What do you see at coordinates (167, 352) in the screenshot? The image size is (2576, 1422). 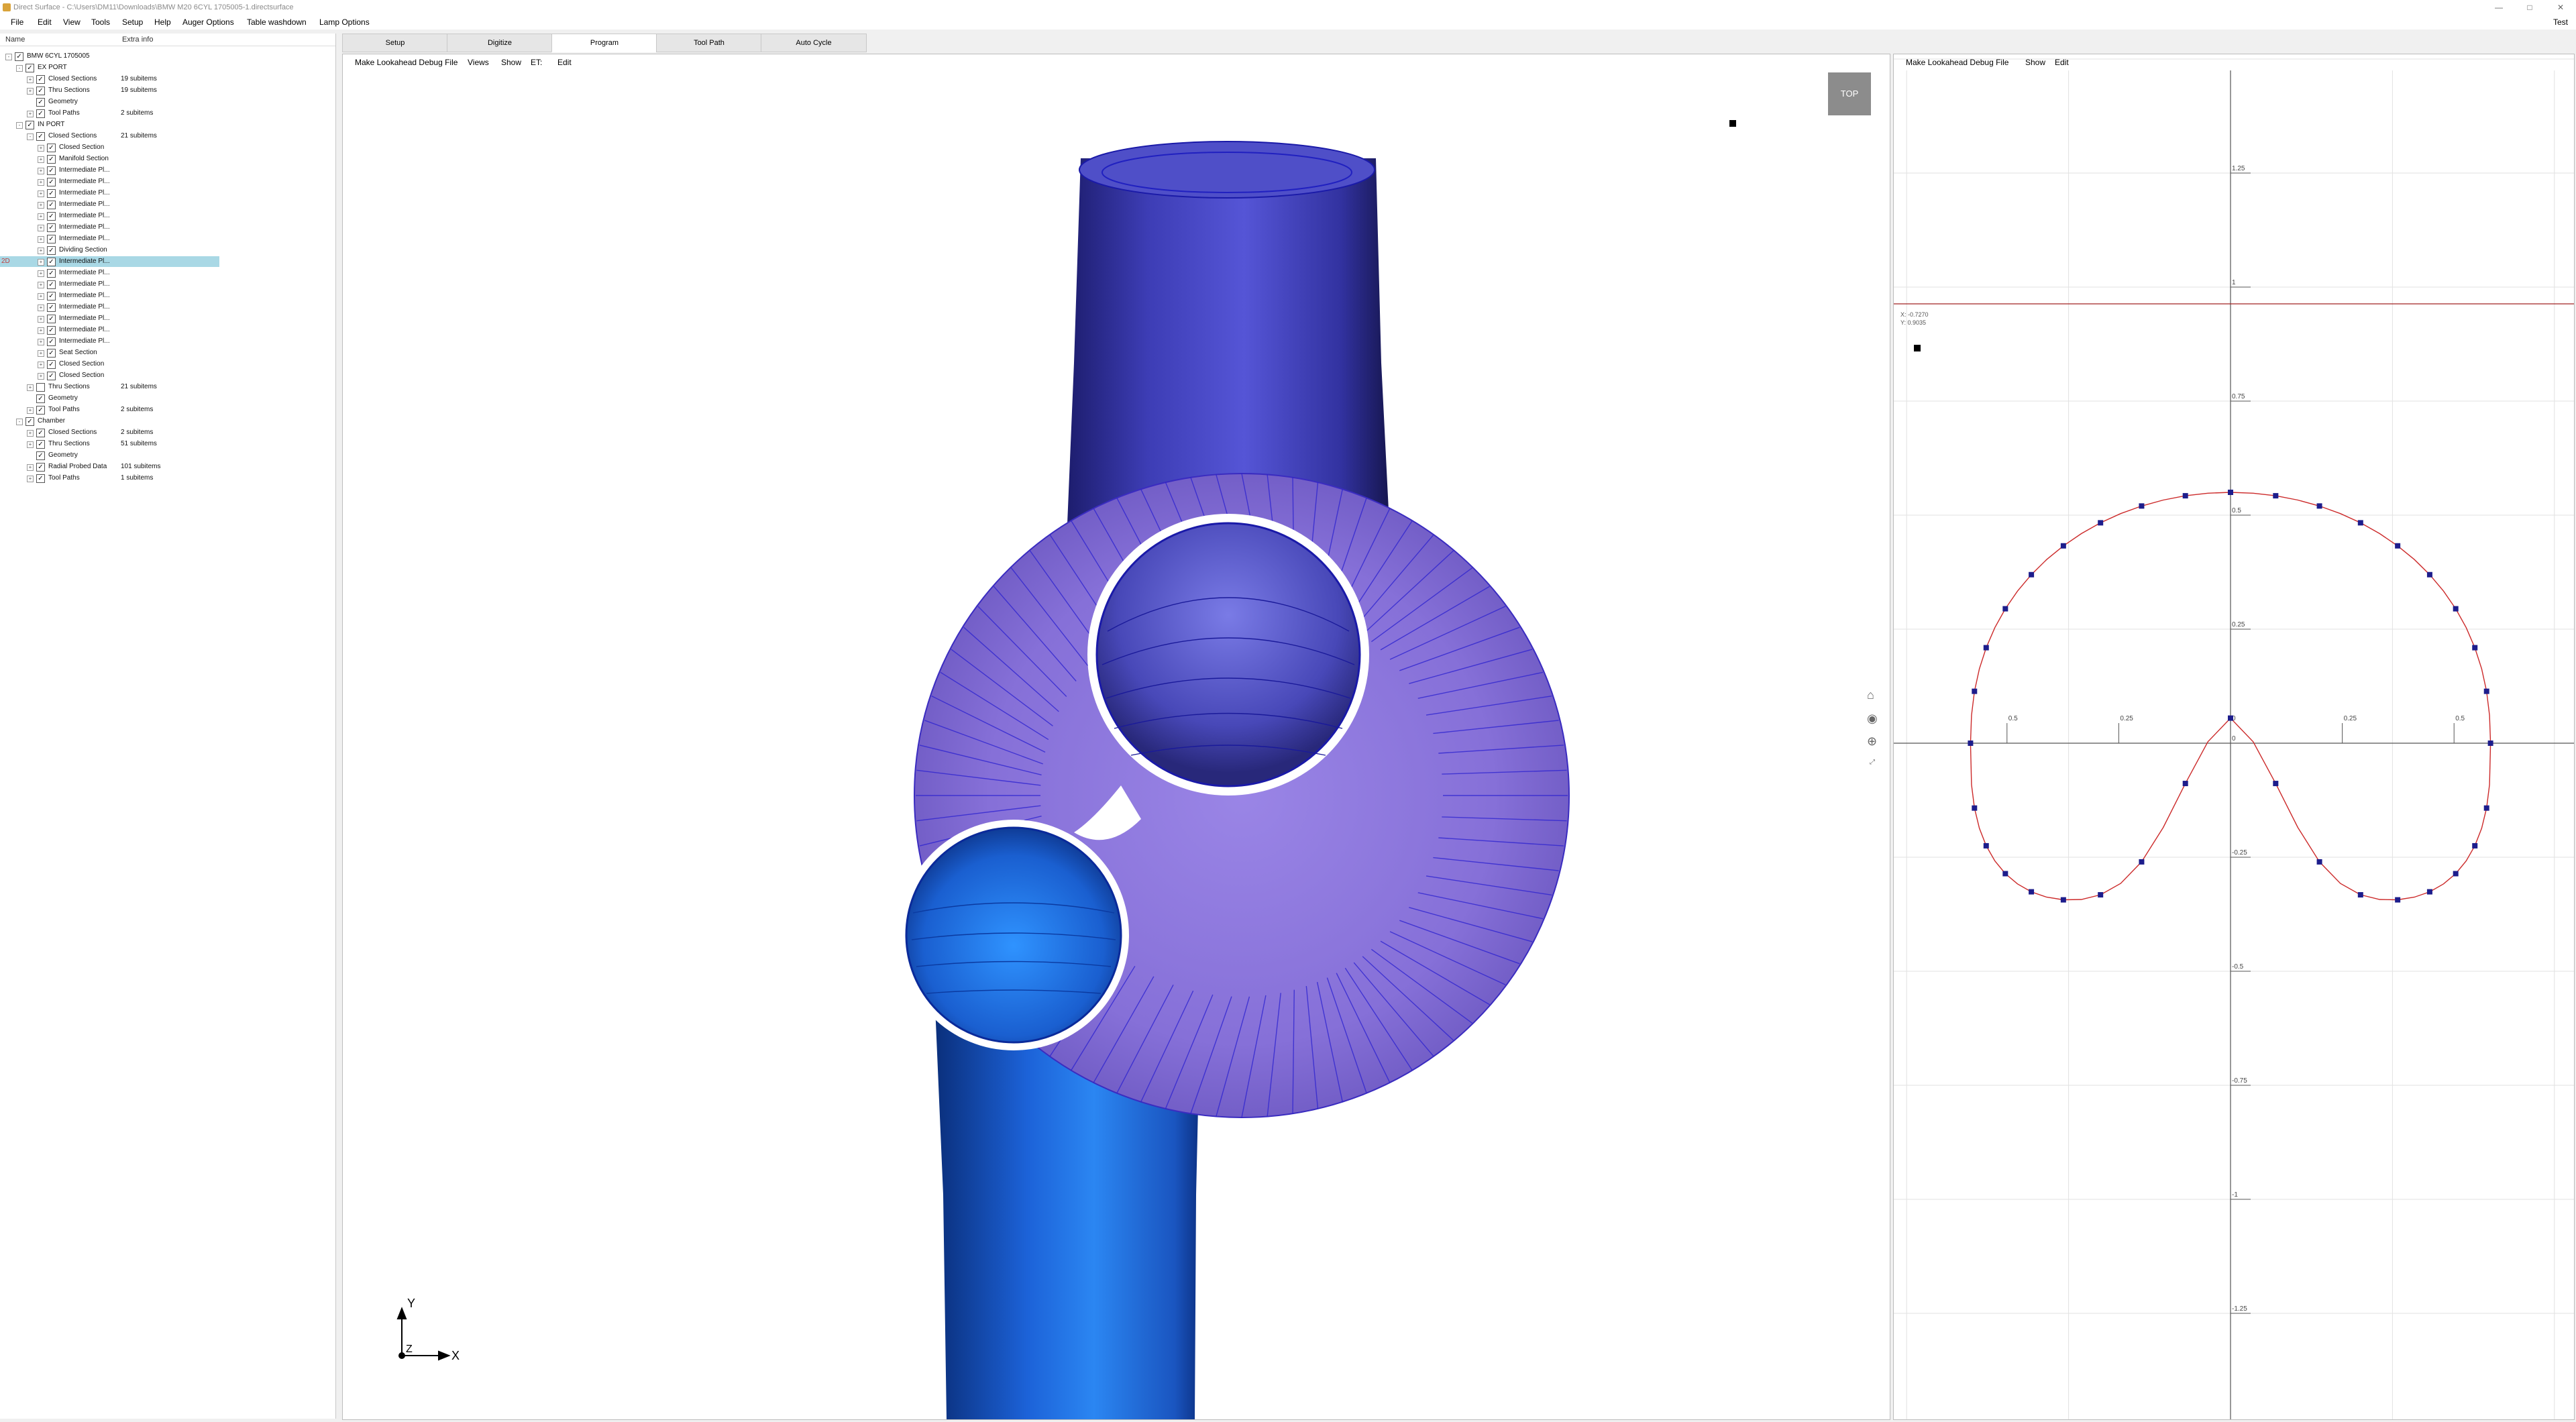 I see `tree-item: + ✓ Seat Section` at bounding box center [167, 352].